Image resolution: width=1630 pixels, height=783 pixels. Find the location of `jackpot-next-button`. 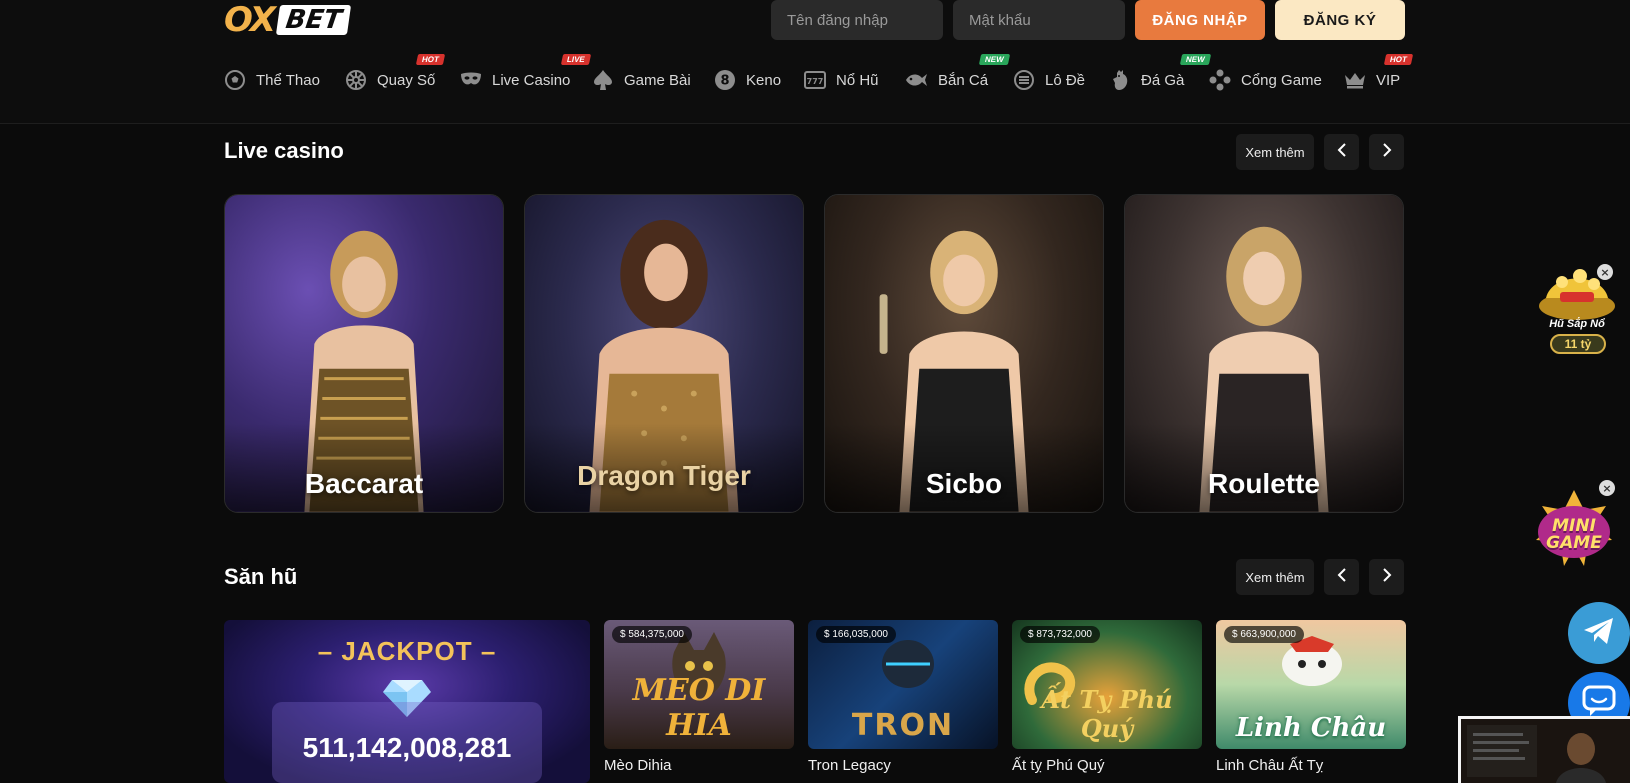

jackpot-next-button is located at coordinates (1386, 577).